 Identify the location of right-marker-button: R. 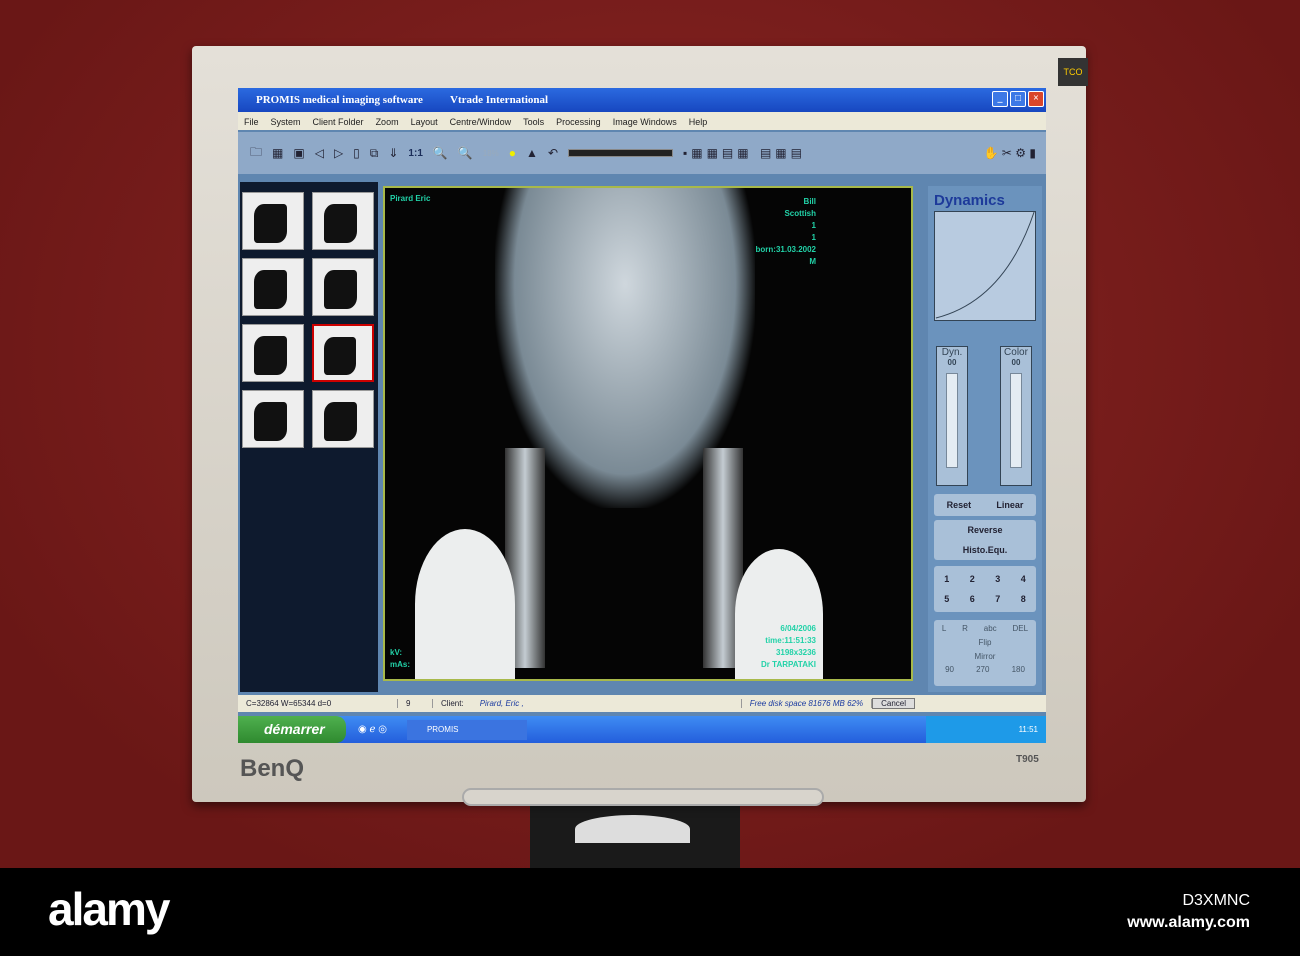
(965, 628).